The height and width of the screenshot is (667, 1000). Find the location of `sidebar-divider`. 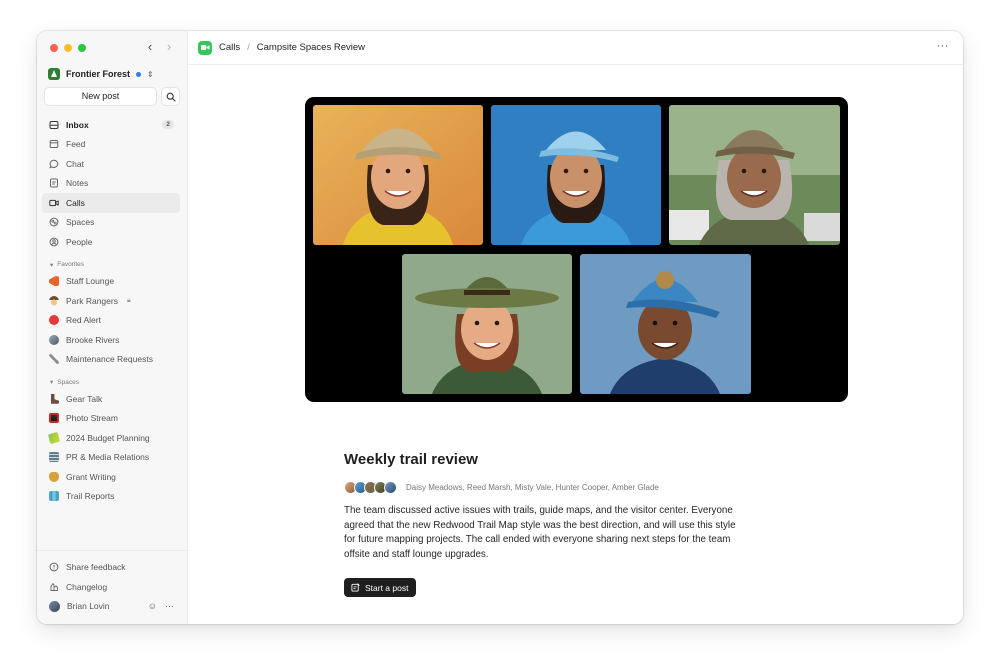

sidebar-divider is located at coordinates (112, 550).